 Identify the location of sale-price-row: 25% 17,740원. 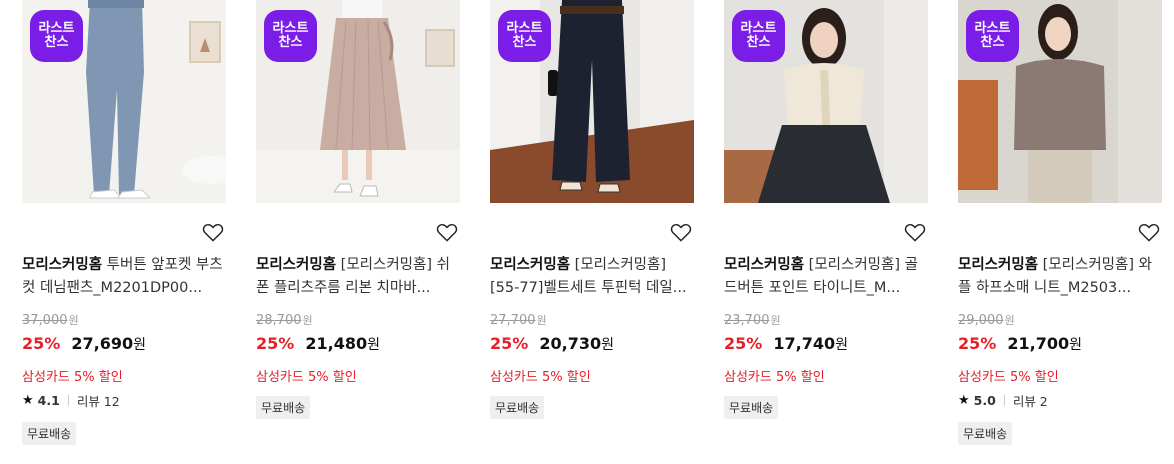
(786, 344).